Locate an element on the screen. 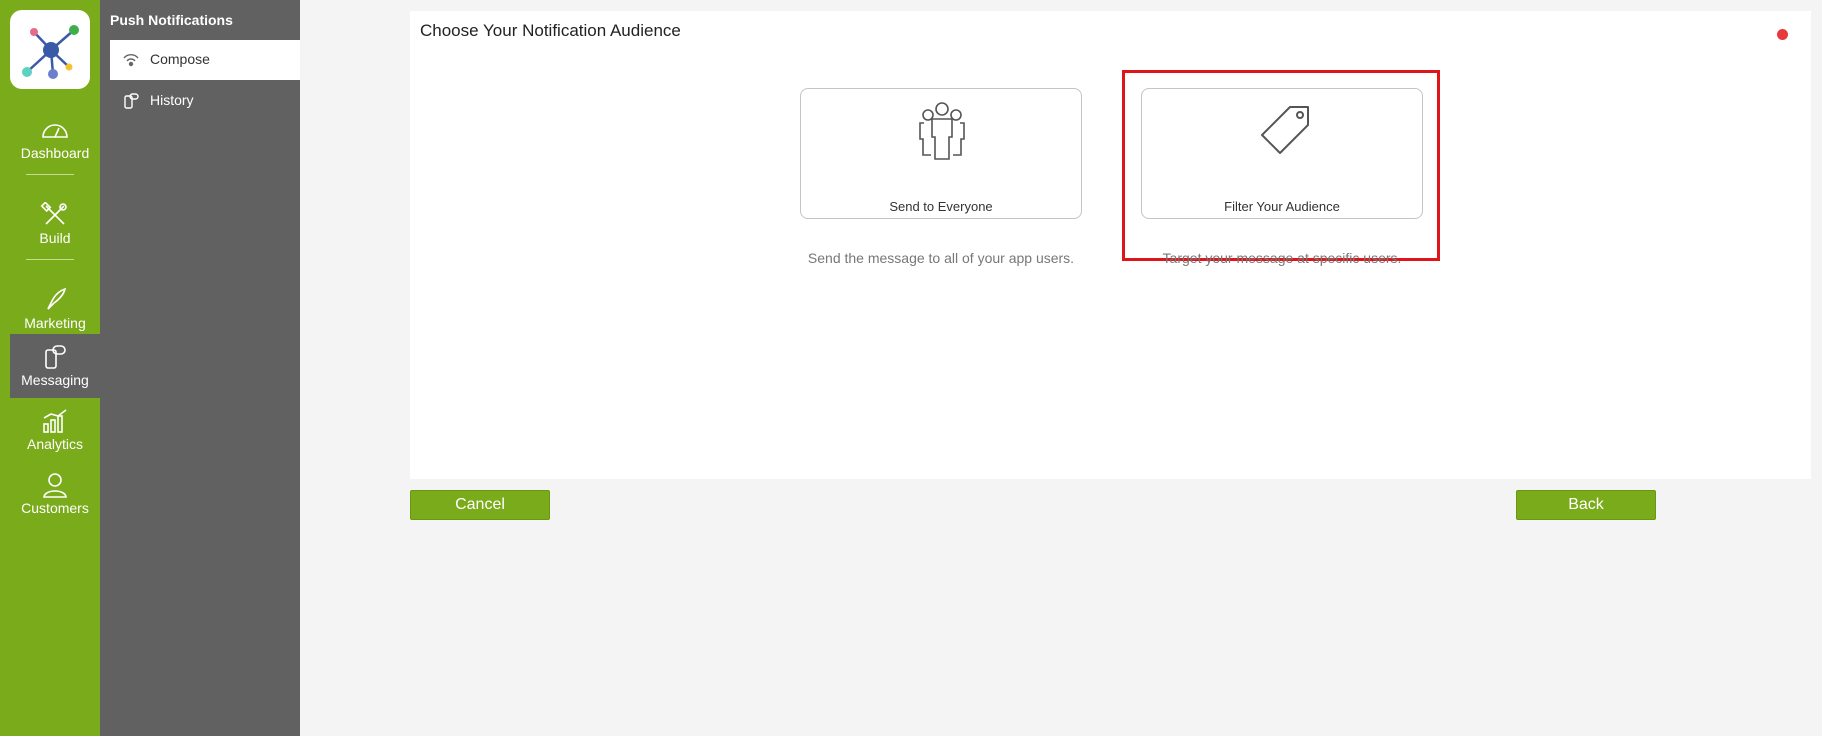  network-logo-icon is located at coordinates (50, 52).